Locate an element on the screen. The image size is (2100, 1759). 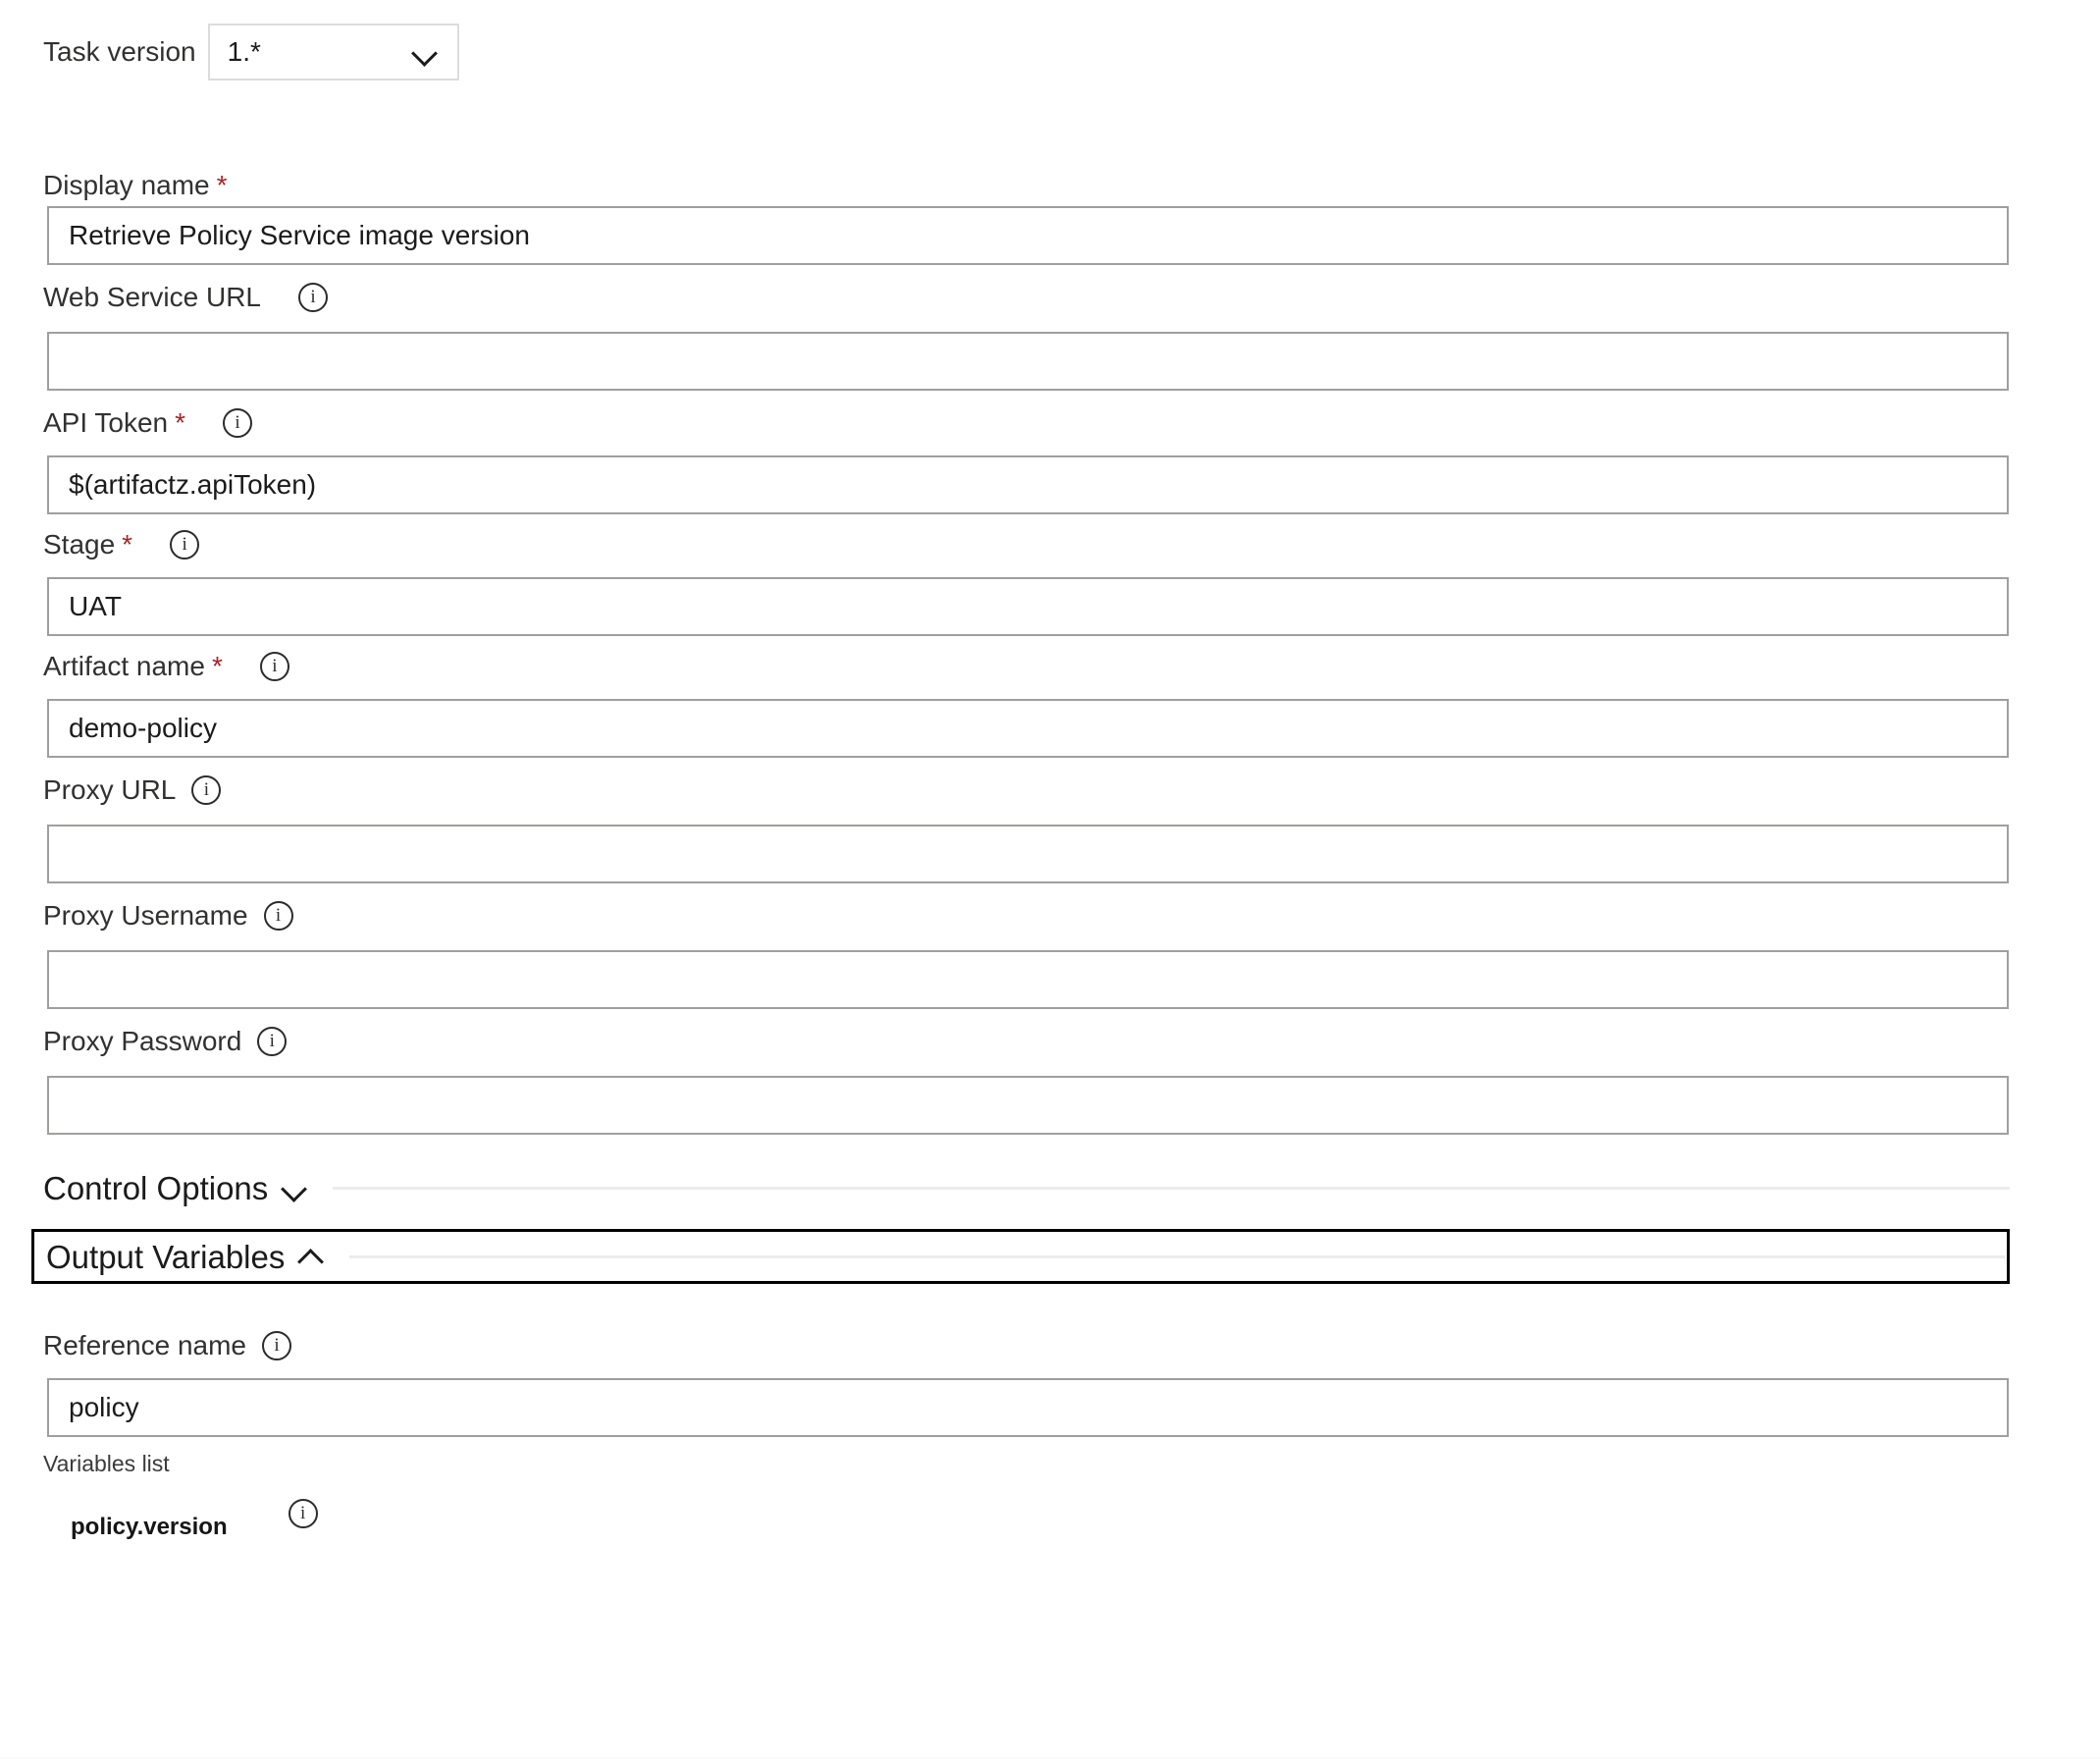
label-text: Proxy URL is located at coordinates (110, 790).